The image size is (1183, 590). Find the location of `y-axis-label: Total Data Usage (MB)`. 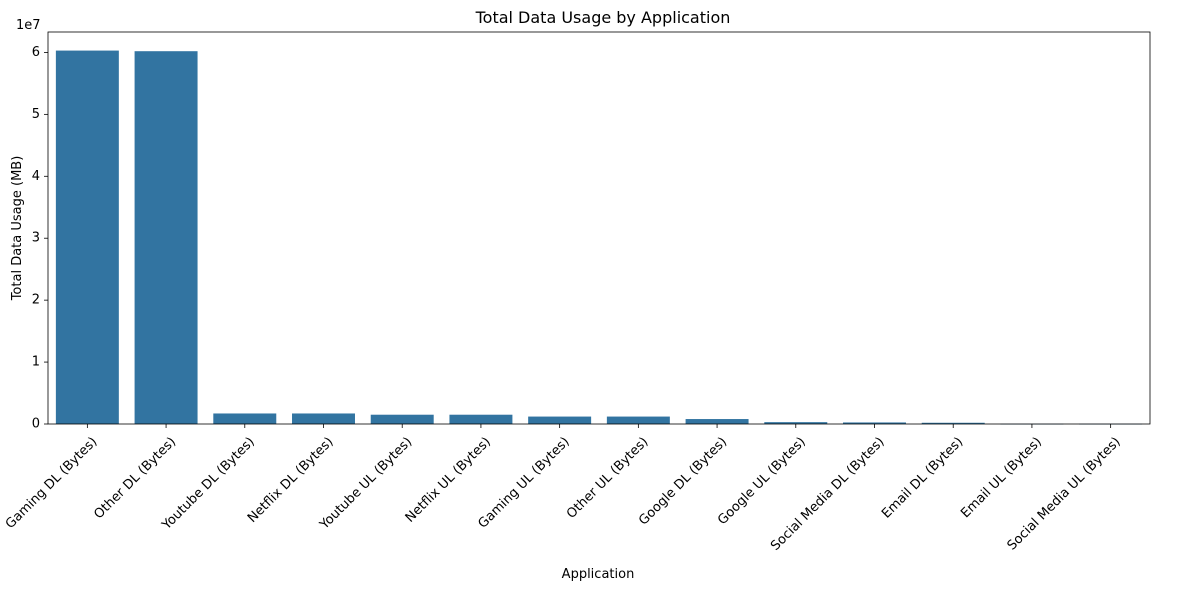

y-axis-label: Total Data Usage (MB) is located at coordinates (17, 229).